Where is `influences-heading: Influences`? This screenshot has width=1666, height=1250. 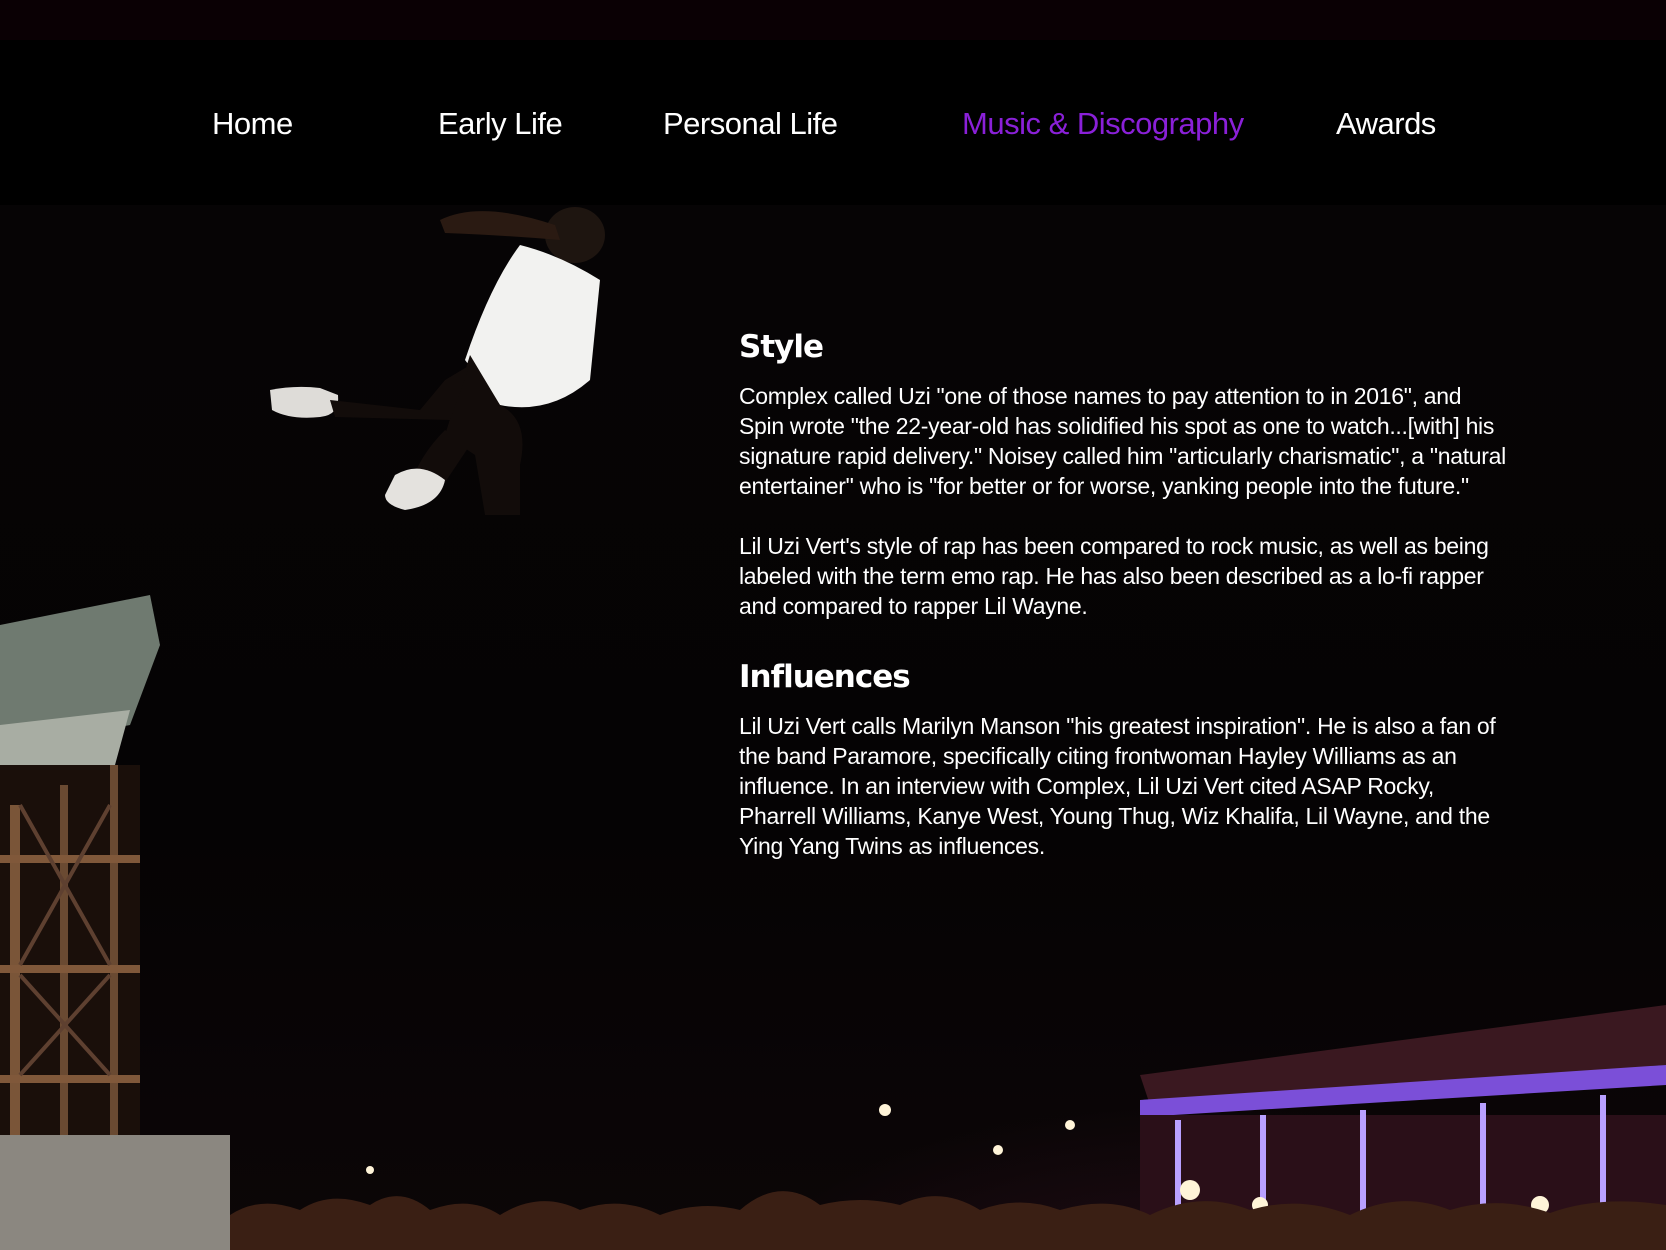 influences-heading: Influences is located at coordinates (825, 677).